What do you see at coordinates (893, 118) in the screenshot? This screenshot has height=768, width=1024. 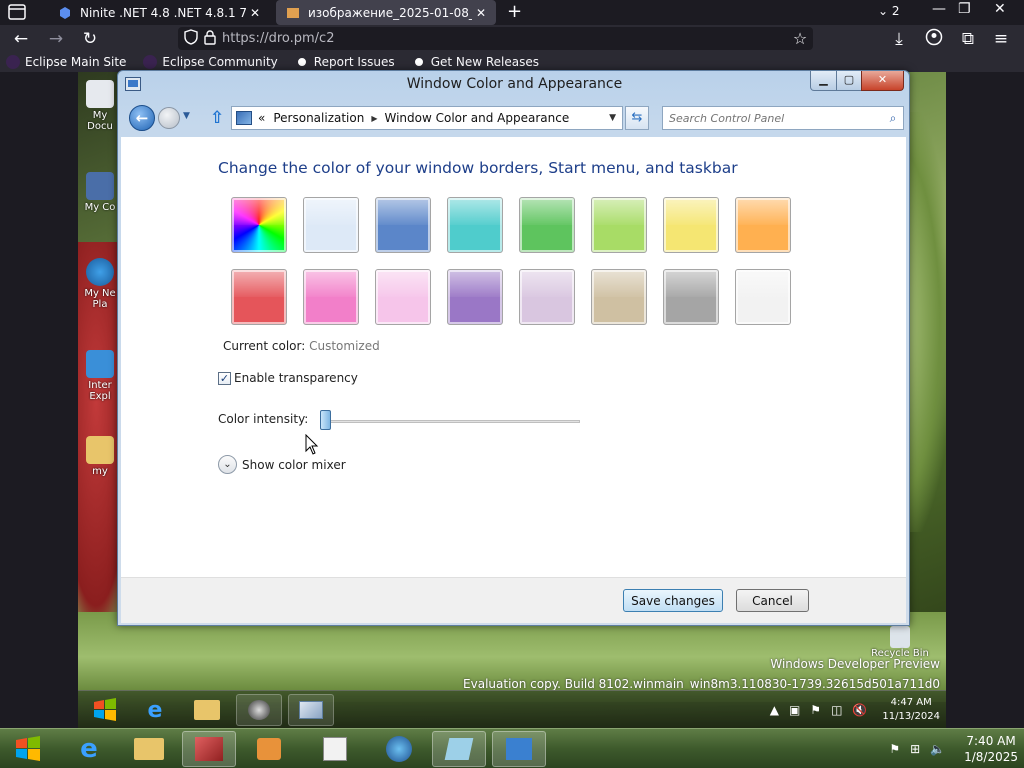 I see `search-icon: ⌕` at bounding box center [893, 118].